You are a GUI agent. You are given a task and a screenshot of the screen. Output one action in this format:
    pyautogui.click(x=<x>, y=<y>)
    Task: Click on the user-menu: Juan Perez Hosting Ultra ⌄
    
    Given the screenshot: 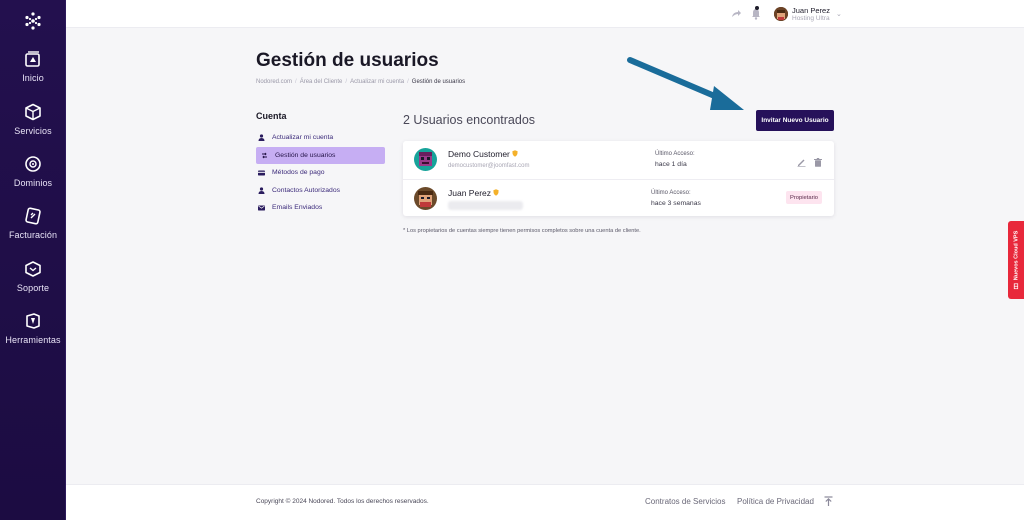 What is the action you would take?
    pyautogui.click(x=808, y=14)
    